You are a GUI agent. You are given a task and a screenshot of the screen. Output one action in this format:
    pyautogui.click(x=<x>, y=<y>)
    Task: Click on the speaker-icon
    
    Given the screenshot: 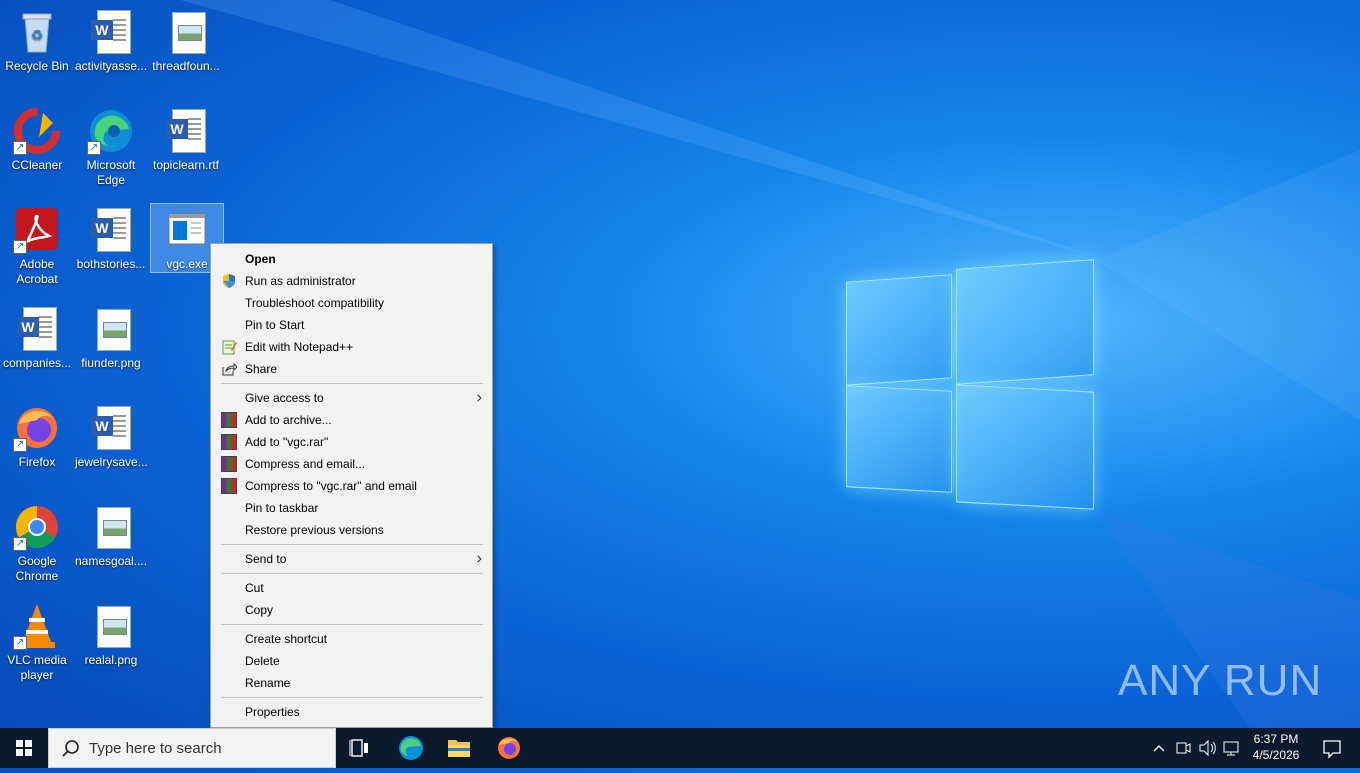 What is the action you would take?
    pyautogui.click(x=1207, y=748)
    